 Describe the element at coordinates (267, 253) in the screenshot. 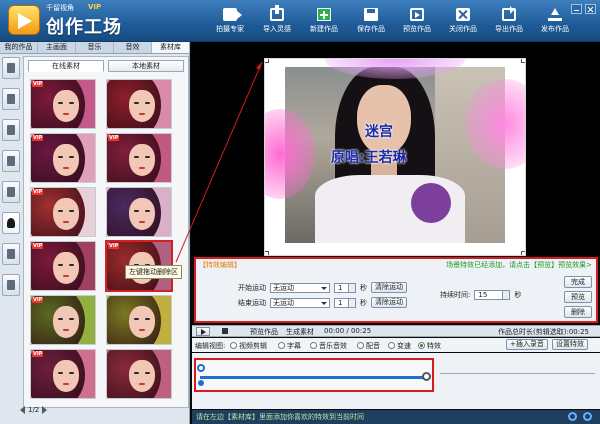

I see `resize-handle-bl` at that location.